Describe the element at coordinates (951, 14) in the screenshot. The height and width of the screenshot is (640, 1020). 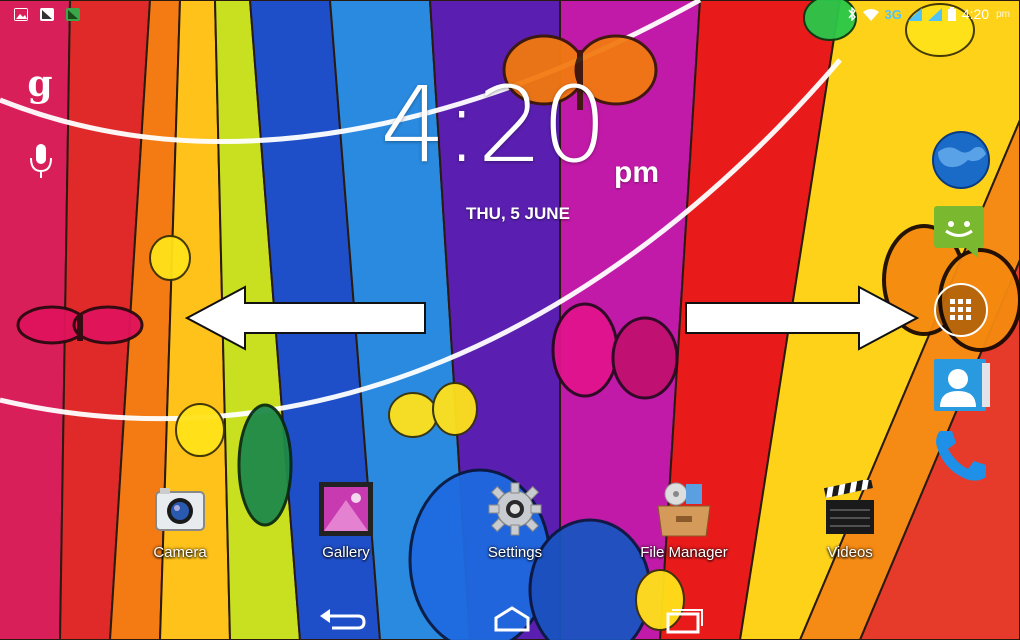
I see `battery-icon` at that location.